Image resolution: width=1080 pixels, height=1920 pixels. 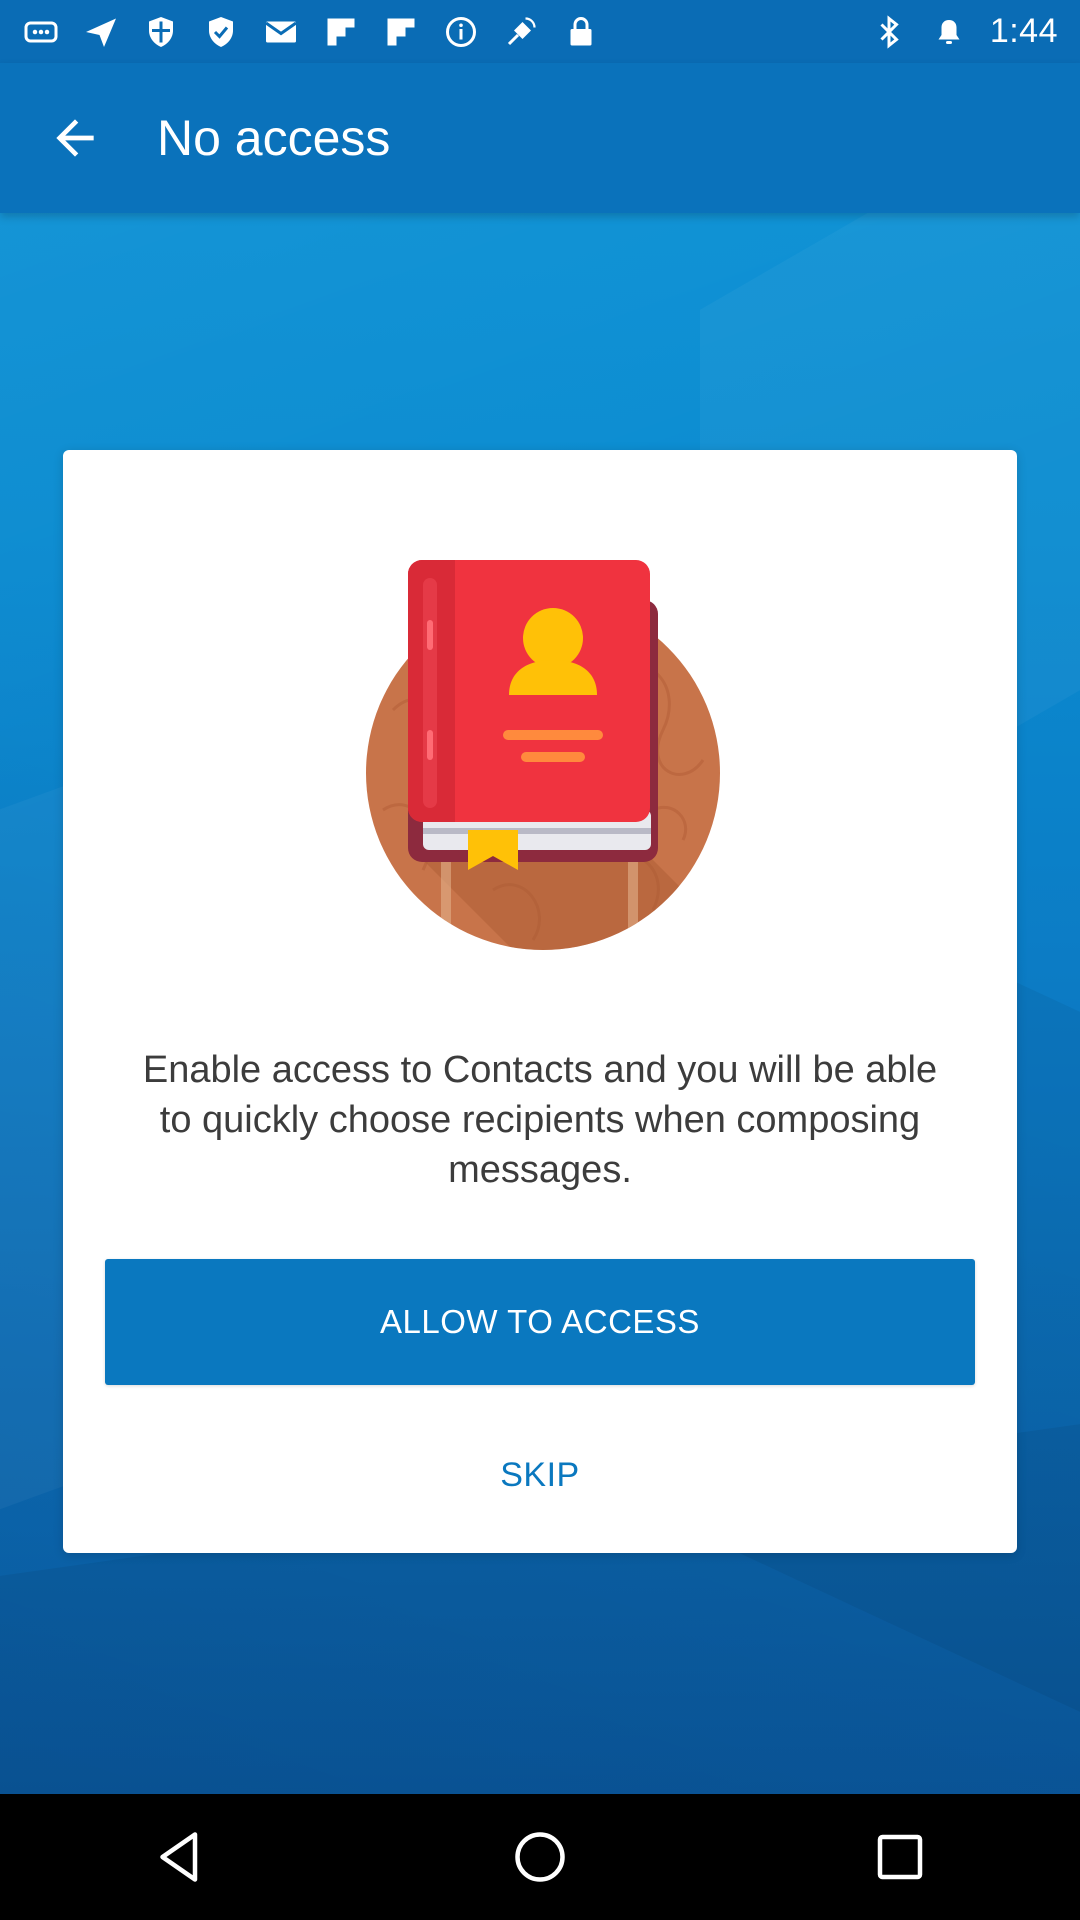 I want to click on nav-home-button, so click(x=540, y=1857).